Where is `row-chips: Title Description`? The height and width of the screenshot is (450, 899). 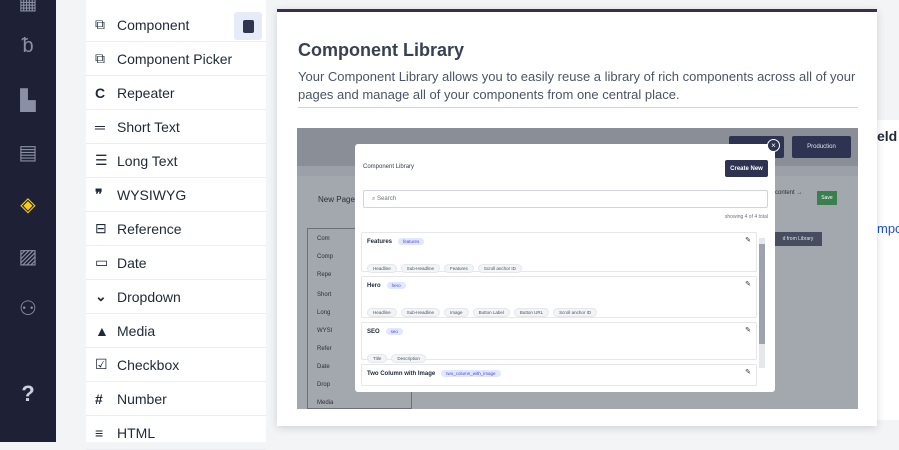 row-chips: Title Description is located at coordinates (398, 356).